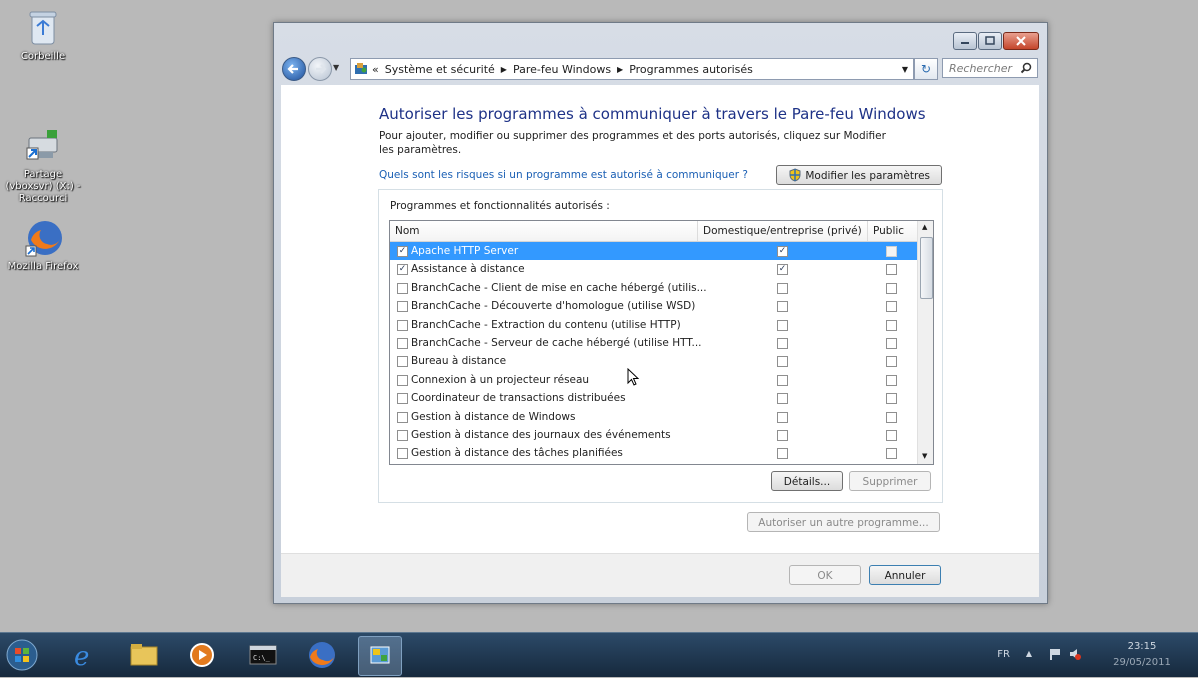 The width and height of the screenshot is (1198, 678). I want to click on breadcrumb-overflow: «, so click(375, 69).